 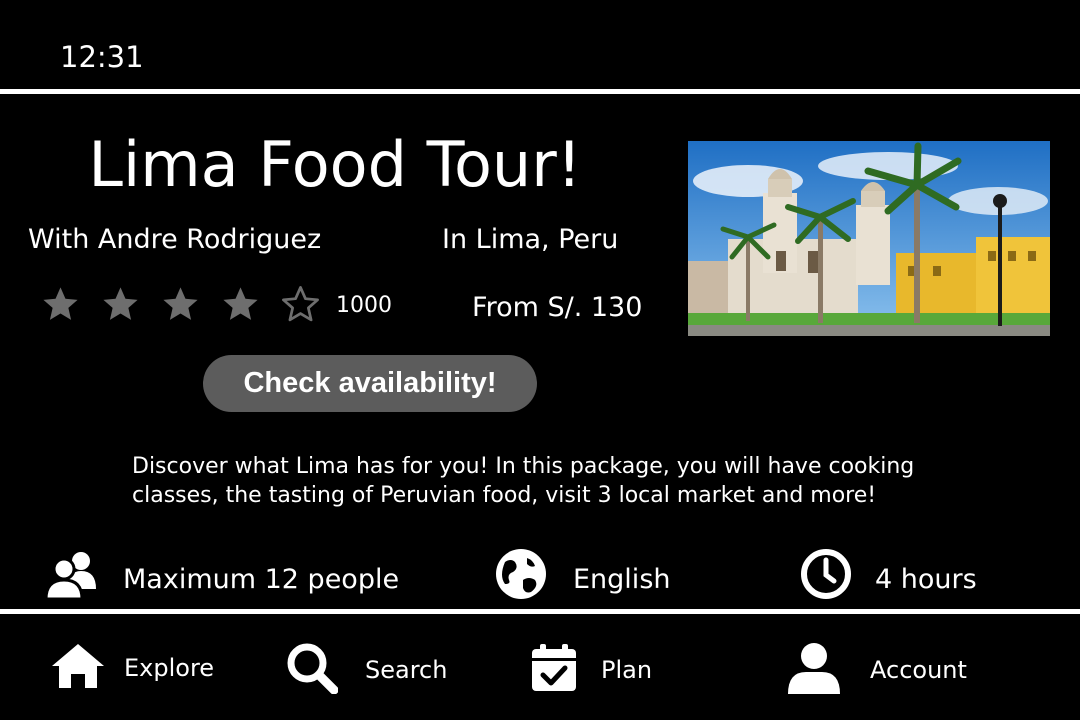 I want to click on nav-explore: Explore, so click(x=133, y=668).